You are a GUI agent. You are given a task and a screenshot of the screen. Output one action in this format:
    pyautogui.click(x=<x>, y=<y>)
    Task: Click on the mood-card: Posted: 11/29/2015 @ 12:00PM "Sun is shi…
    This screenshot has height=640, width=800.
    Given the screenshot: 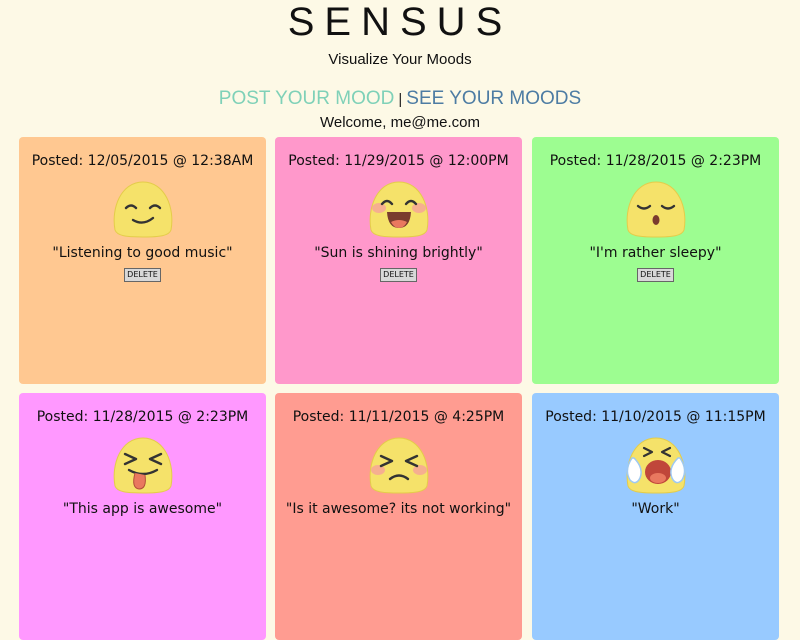 What is the action you would take?
    pyautogui.click(x=398, y=260)
    